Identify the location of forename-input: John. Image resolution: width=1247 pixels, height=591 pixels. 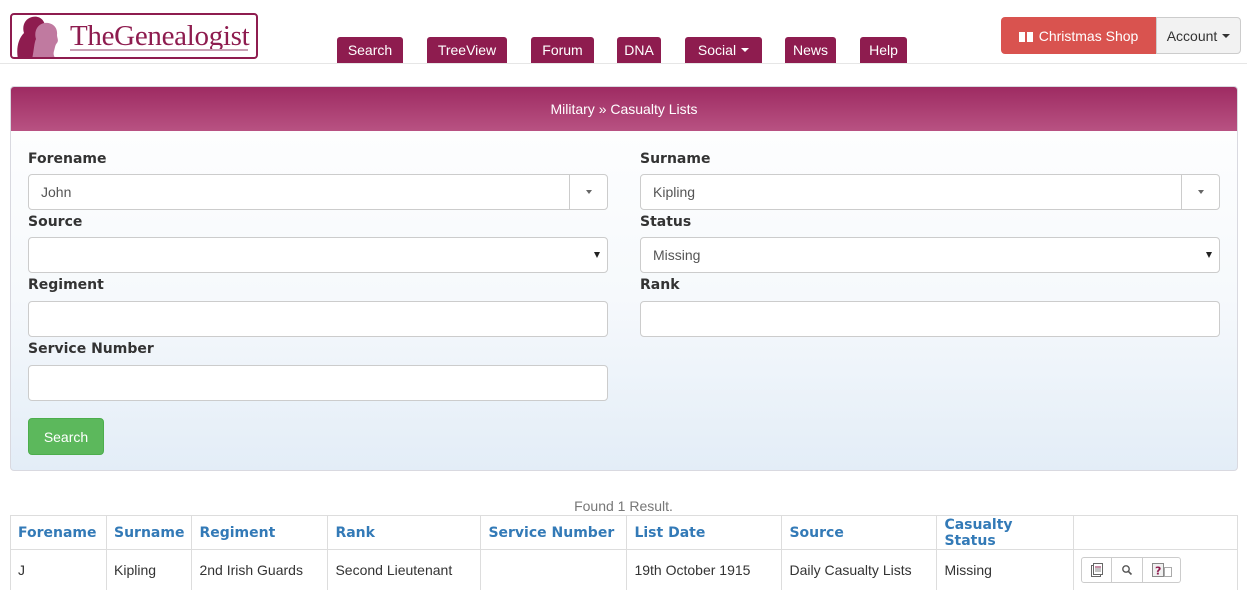
(318, 192).